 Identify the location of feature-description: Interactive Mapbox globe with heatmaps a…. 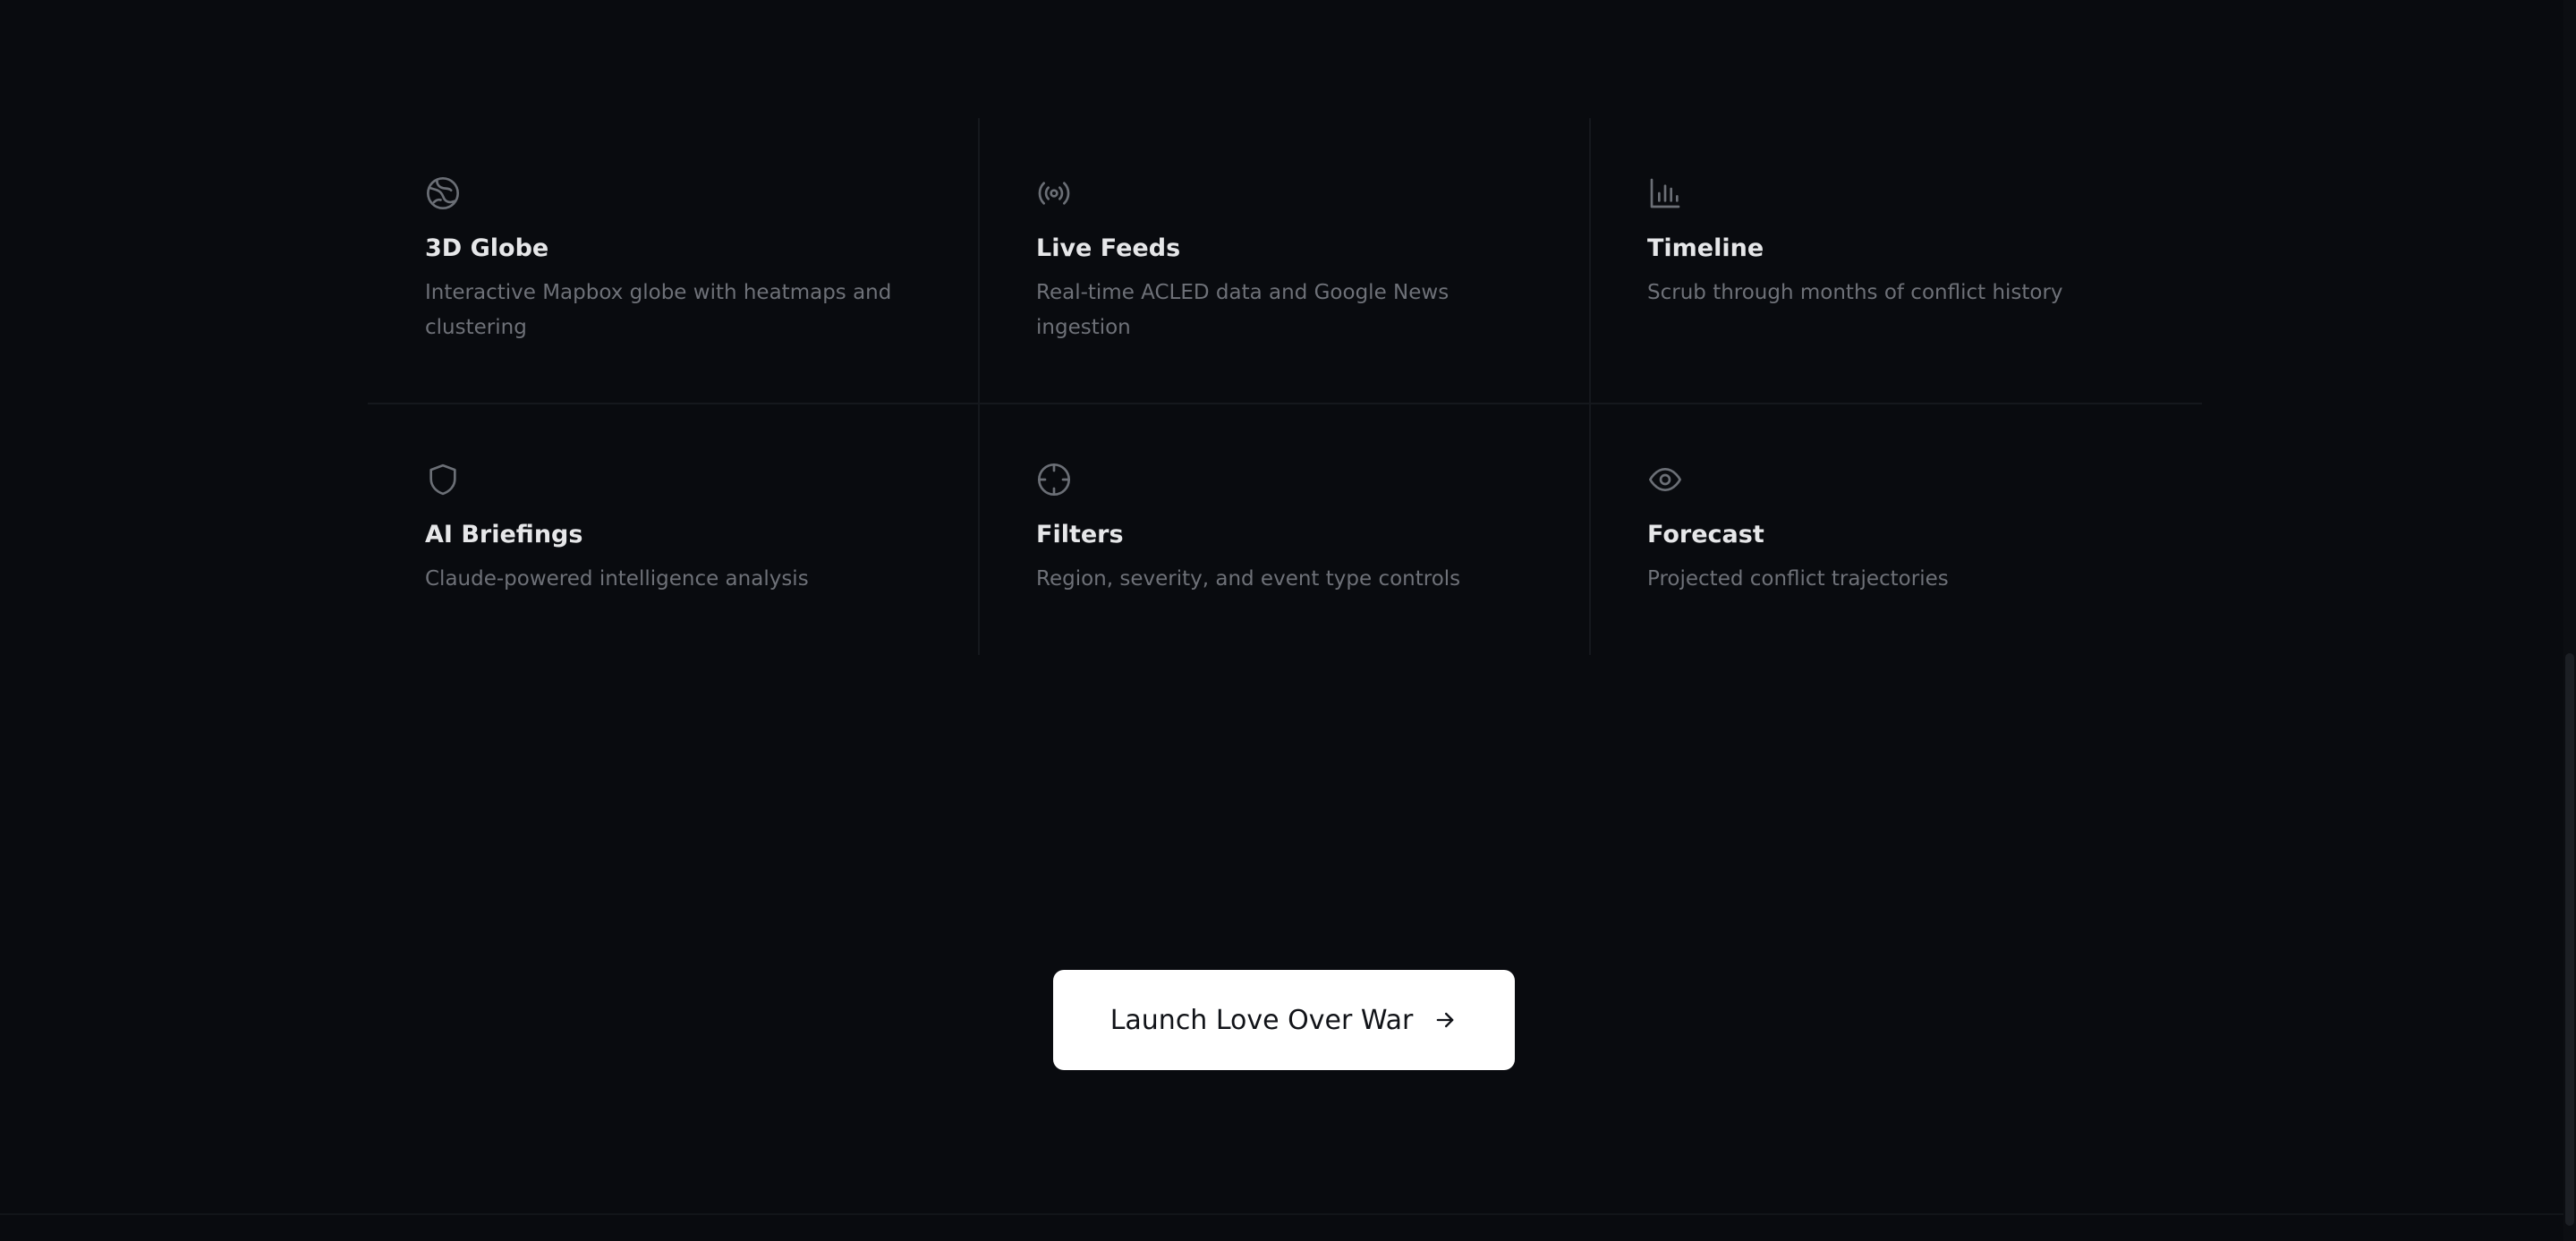
(658, 310).